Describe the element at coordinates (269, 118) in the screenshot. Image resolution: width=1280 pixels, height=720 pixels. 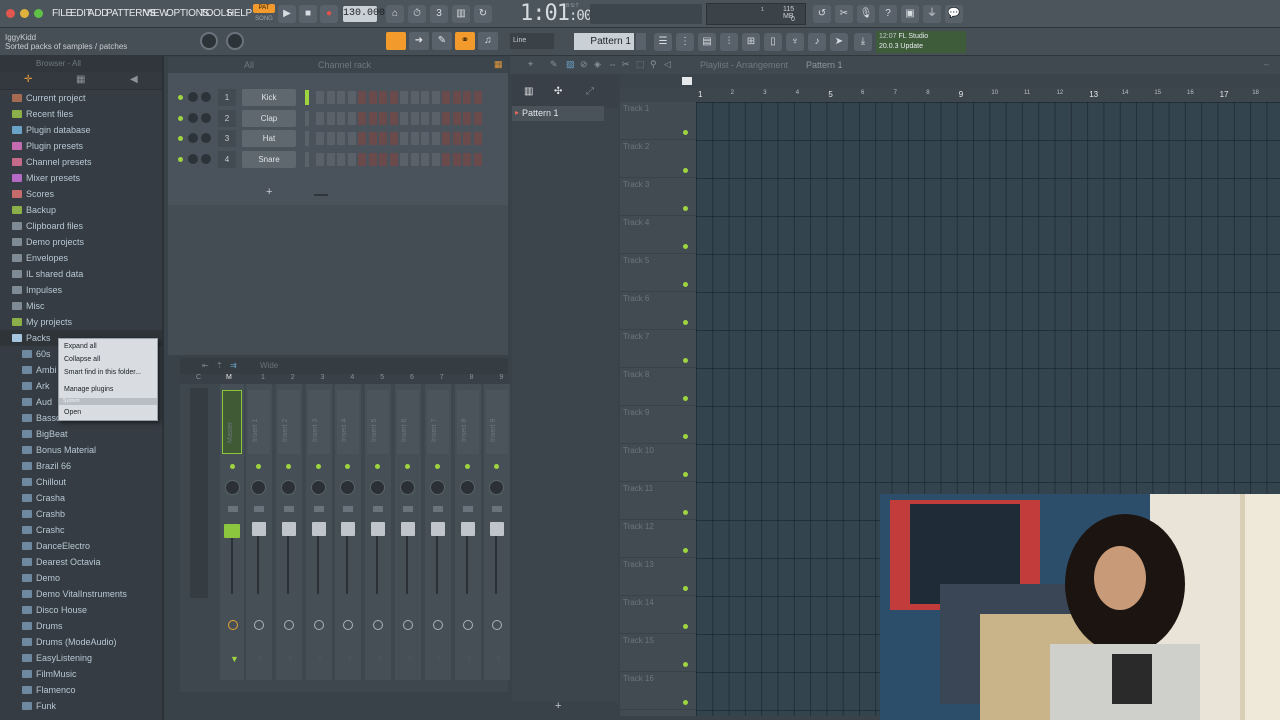
I see `channel-button: Clap` at that location.